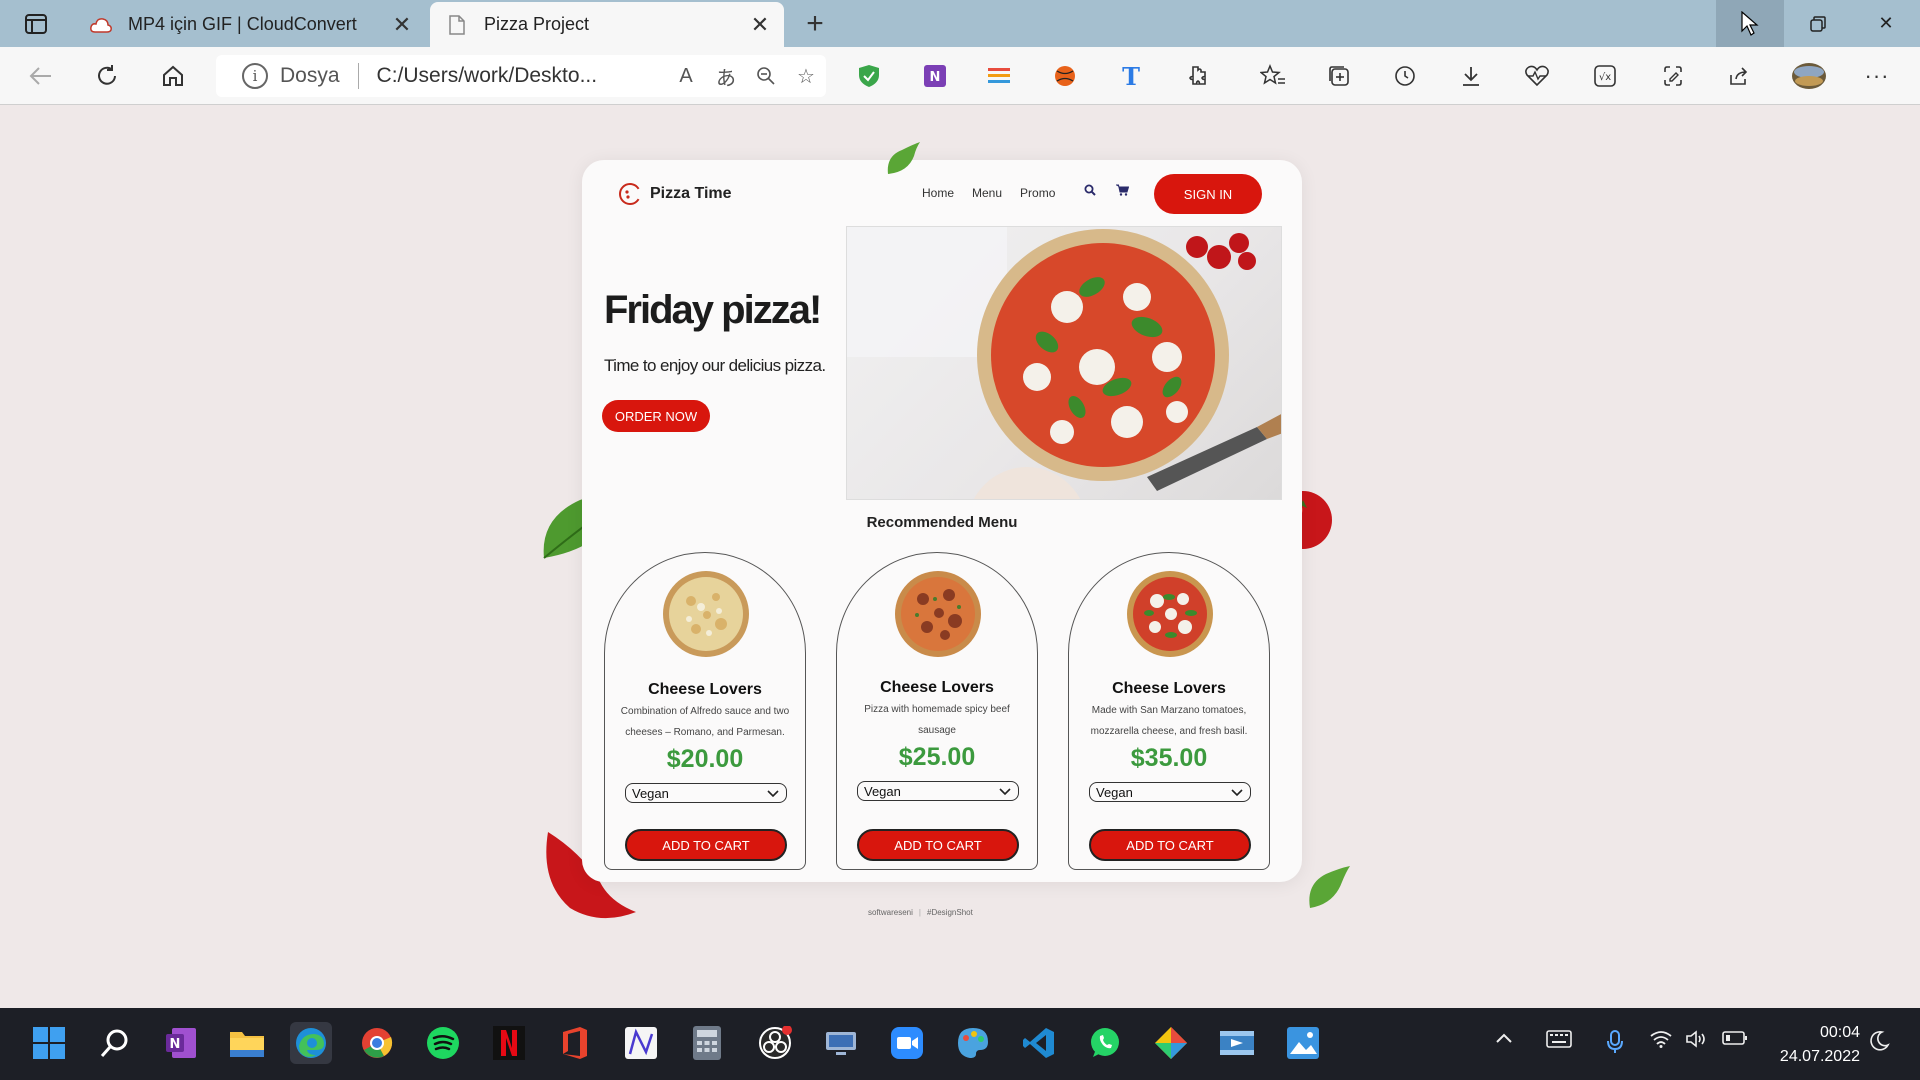 The width and height of the screenshot is (1920, 1080). I want to click on windows-start-icon, so click(49, 1043).